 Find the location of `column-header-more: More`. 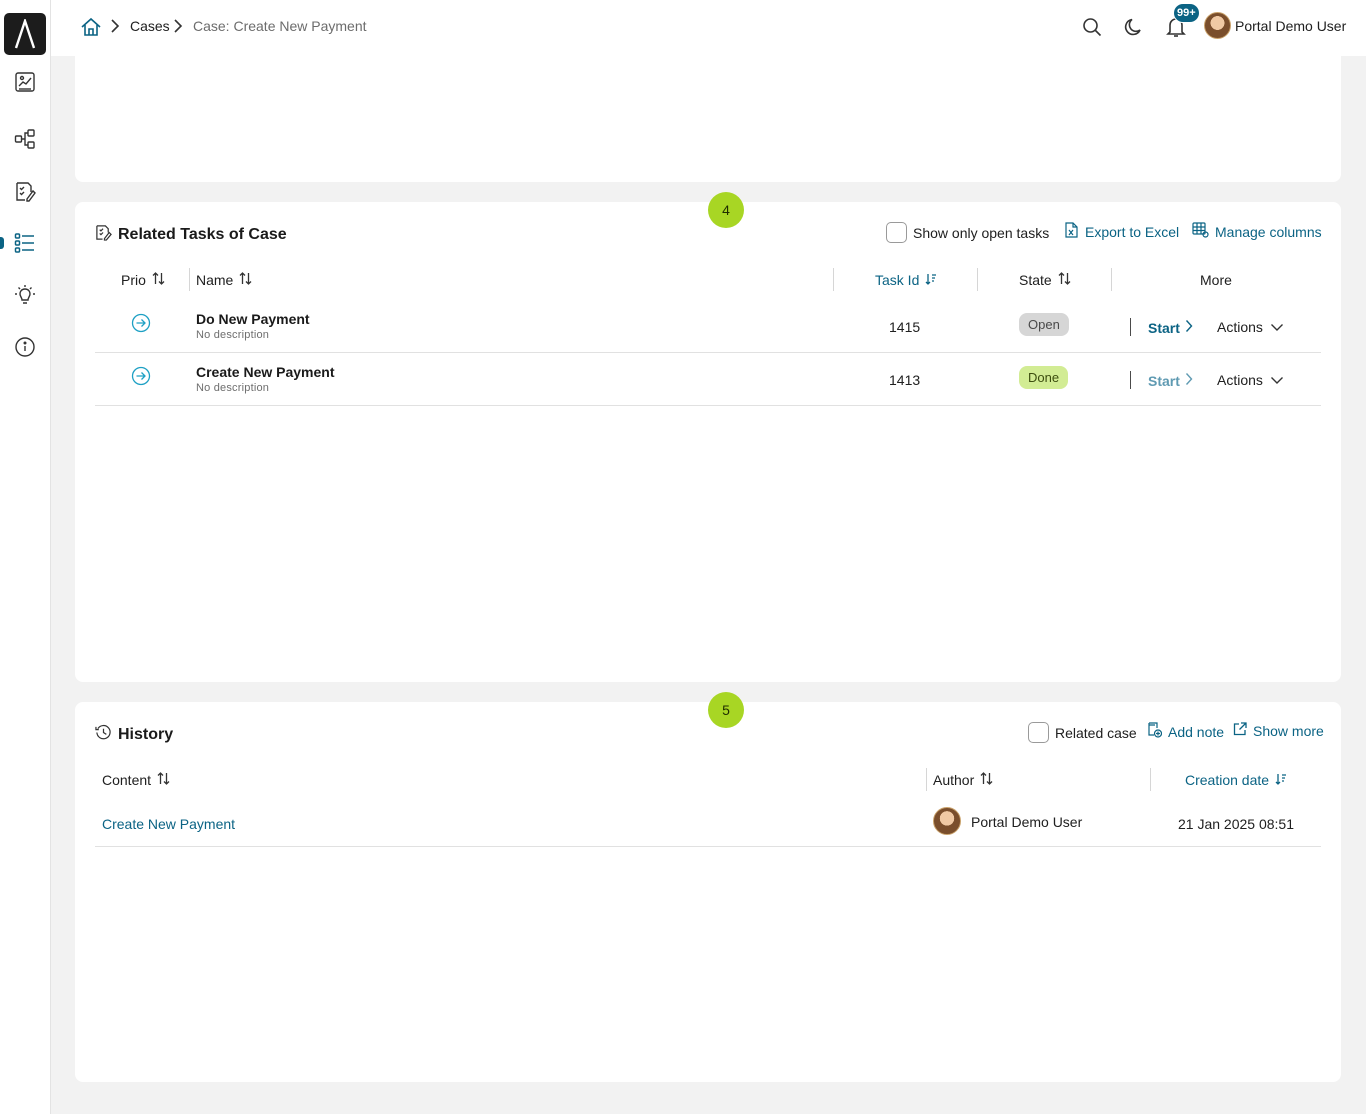

column-header-more: More is located at coordinates (1216, 280).